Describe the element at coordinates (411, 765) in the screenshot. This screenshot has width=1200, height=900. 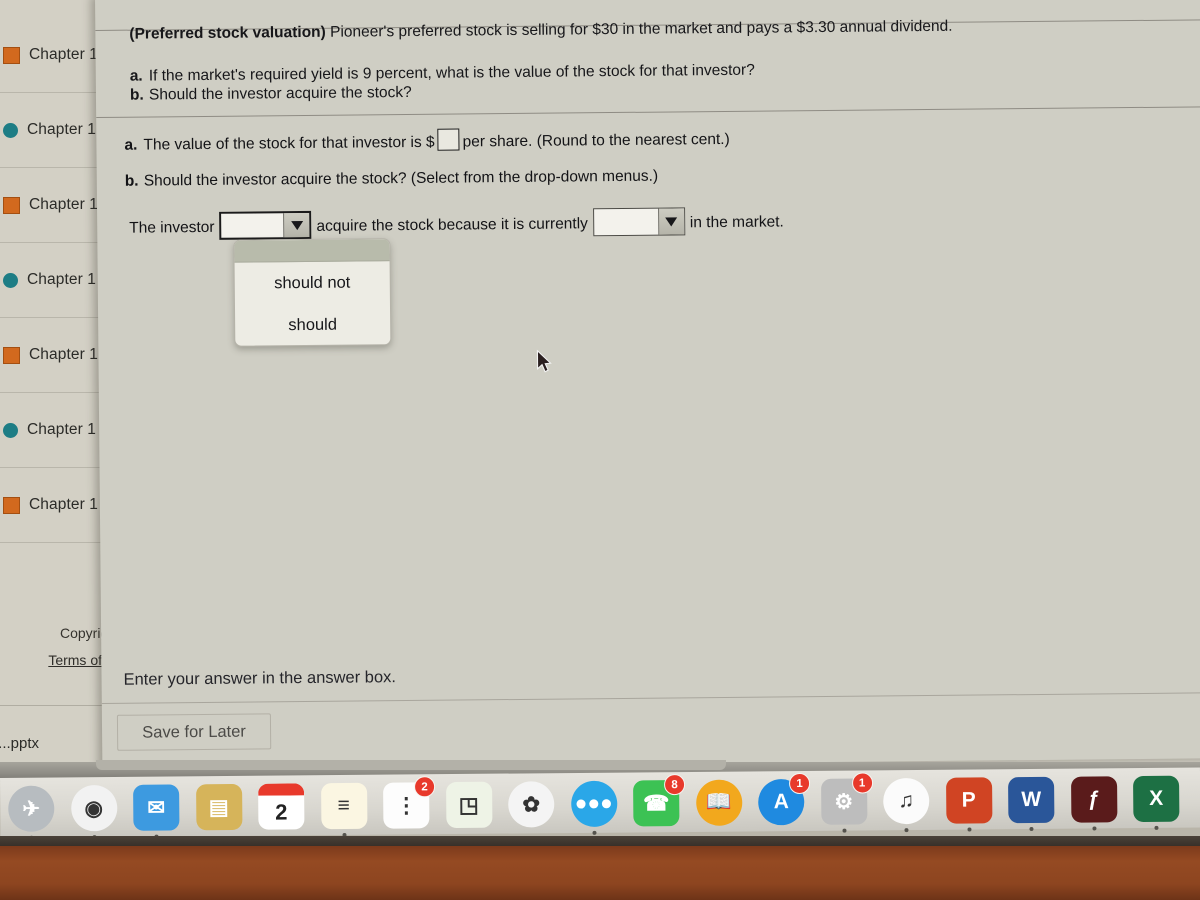
I see `browser-tab-strip` at that location.